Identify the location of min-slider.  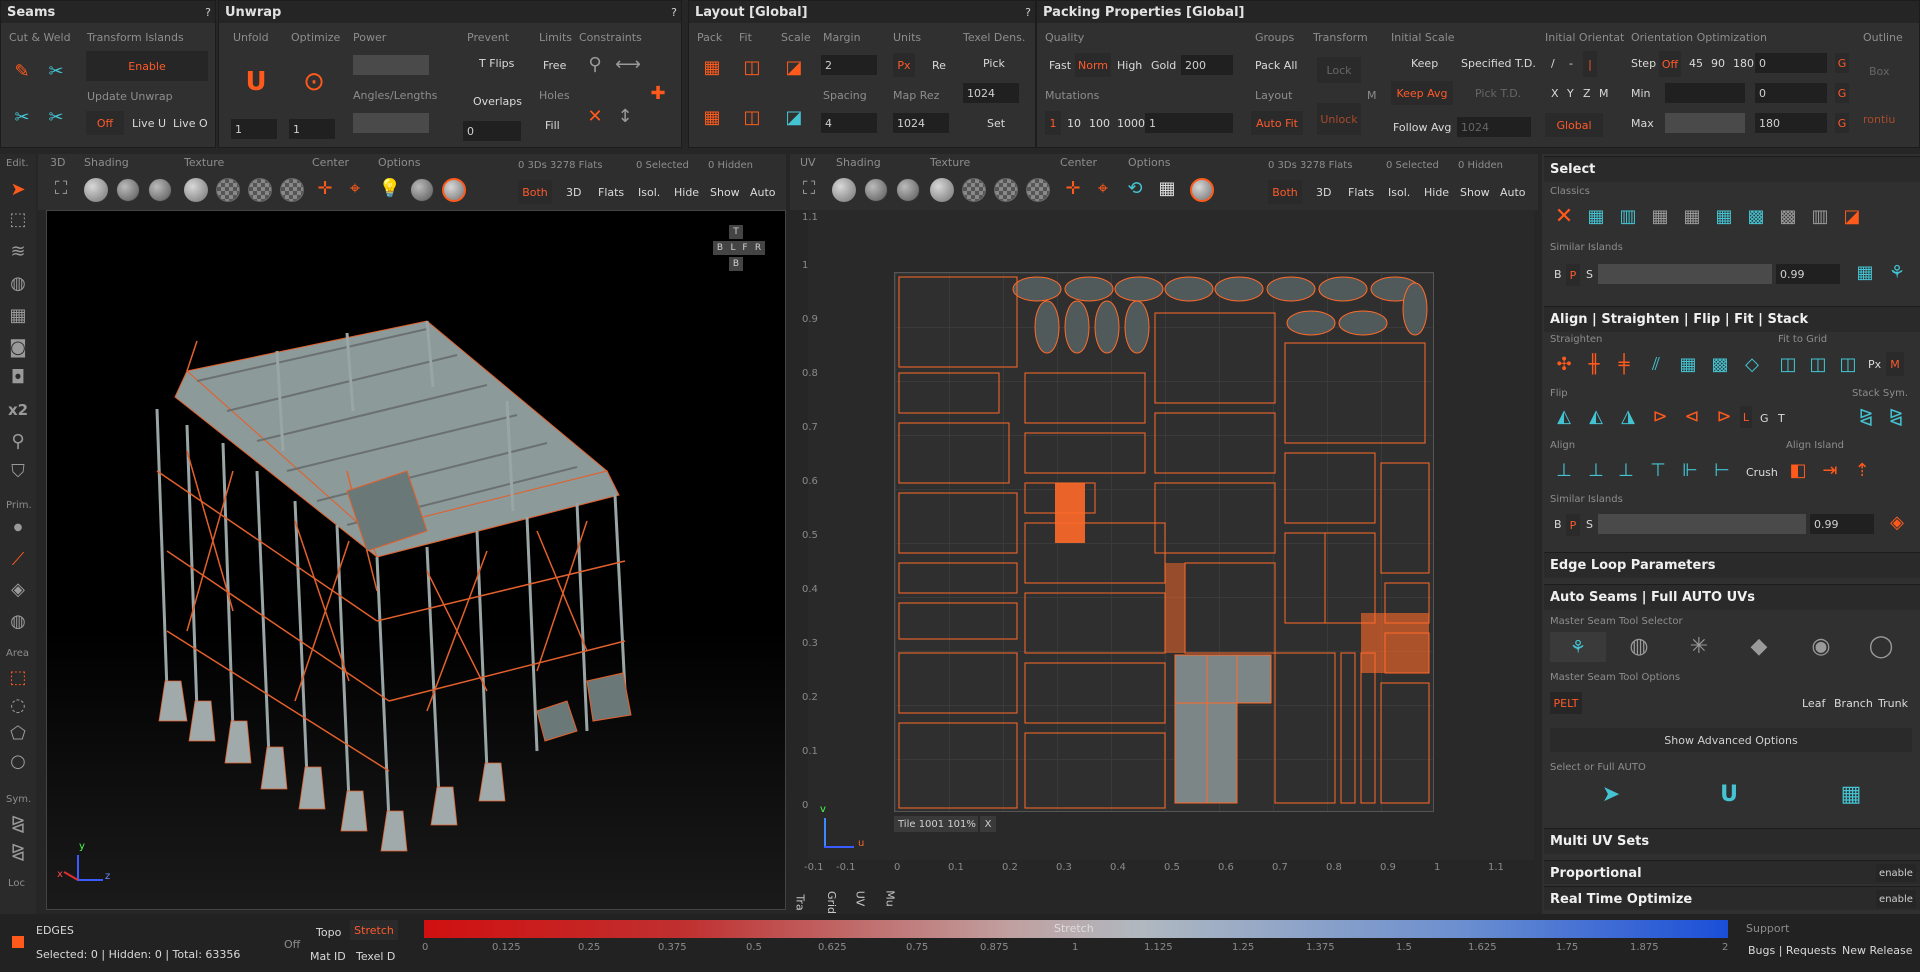
(1705, 93).